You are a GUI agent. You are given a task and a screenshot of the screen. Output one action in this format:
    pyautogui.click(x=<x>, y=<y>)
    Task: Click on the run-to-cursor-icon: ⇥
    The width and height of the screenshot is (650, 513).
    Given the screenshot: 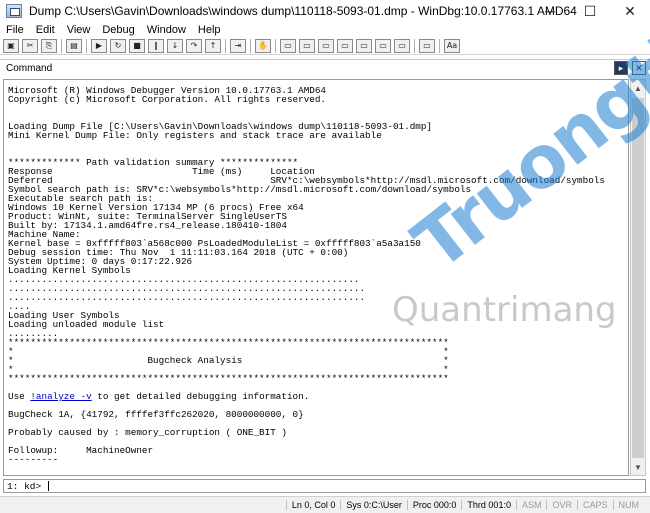 What is the action you would take?
    pyautogui.click(x=238, y=45)
    